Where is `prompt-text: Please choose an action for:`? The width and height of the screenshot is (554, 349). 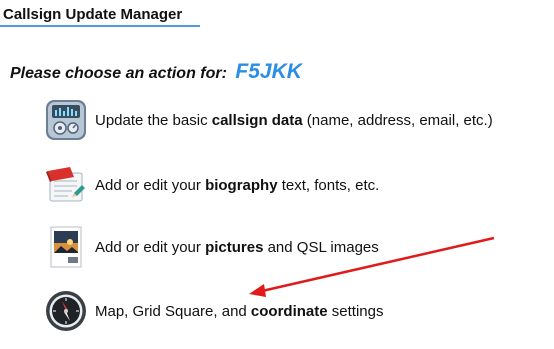
prompt-text: Please choose an action for: is located at coordinates (118, 73).